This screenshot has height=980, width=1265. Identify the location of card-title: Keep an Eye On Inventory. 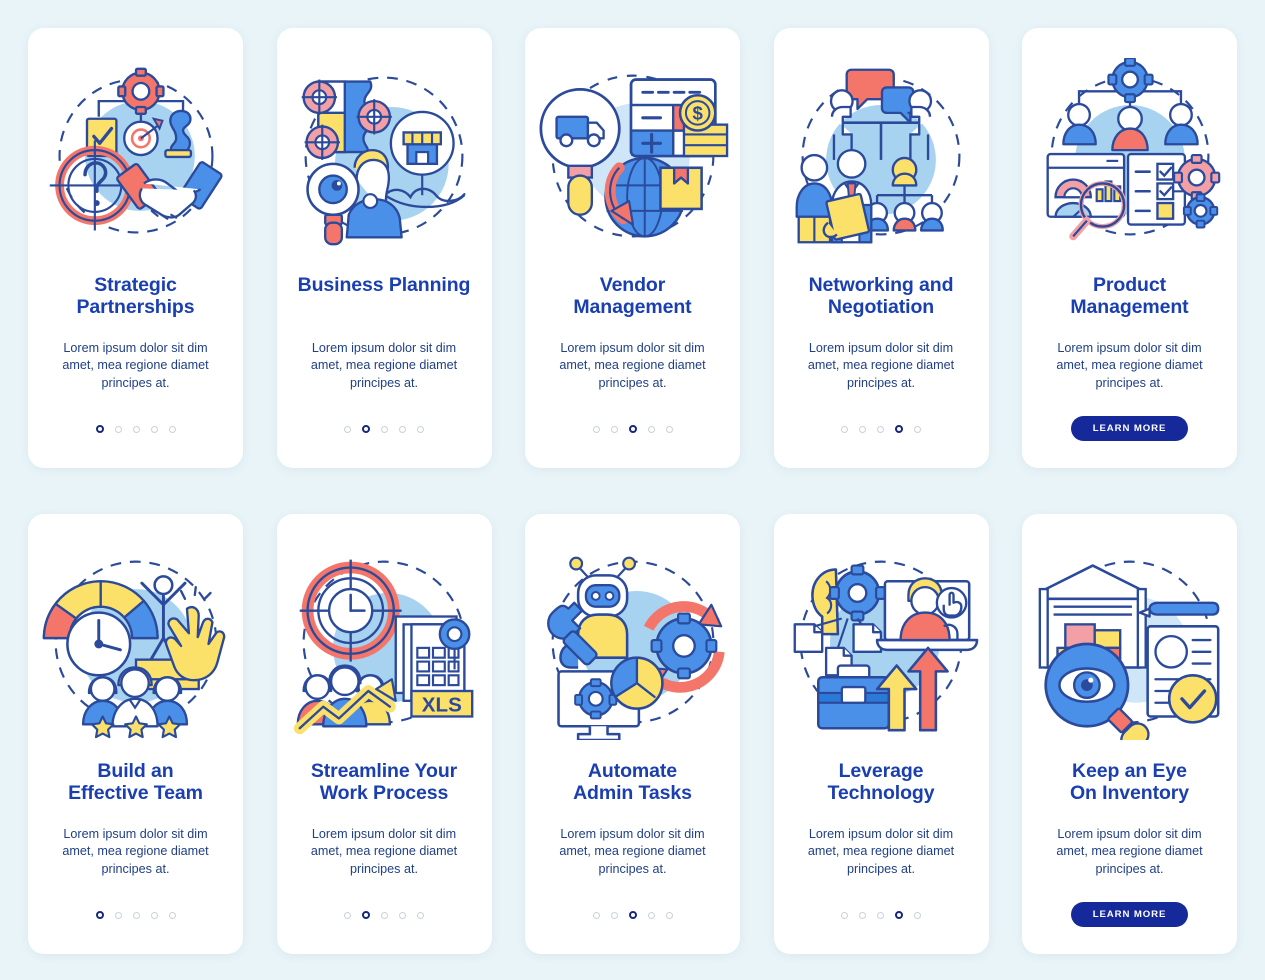
(1129, 782).